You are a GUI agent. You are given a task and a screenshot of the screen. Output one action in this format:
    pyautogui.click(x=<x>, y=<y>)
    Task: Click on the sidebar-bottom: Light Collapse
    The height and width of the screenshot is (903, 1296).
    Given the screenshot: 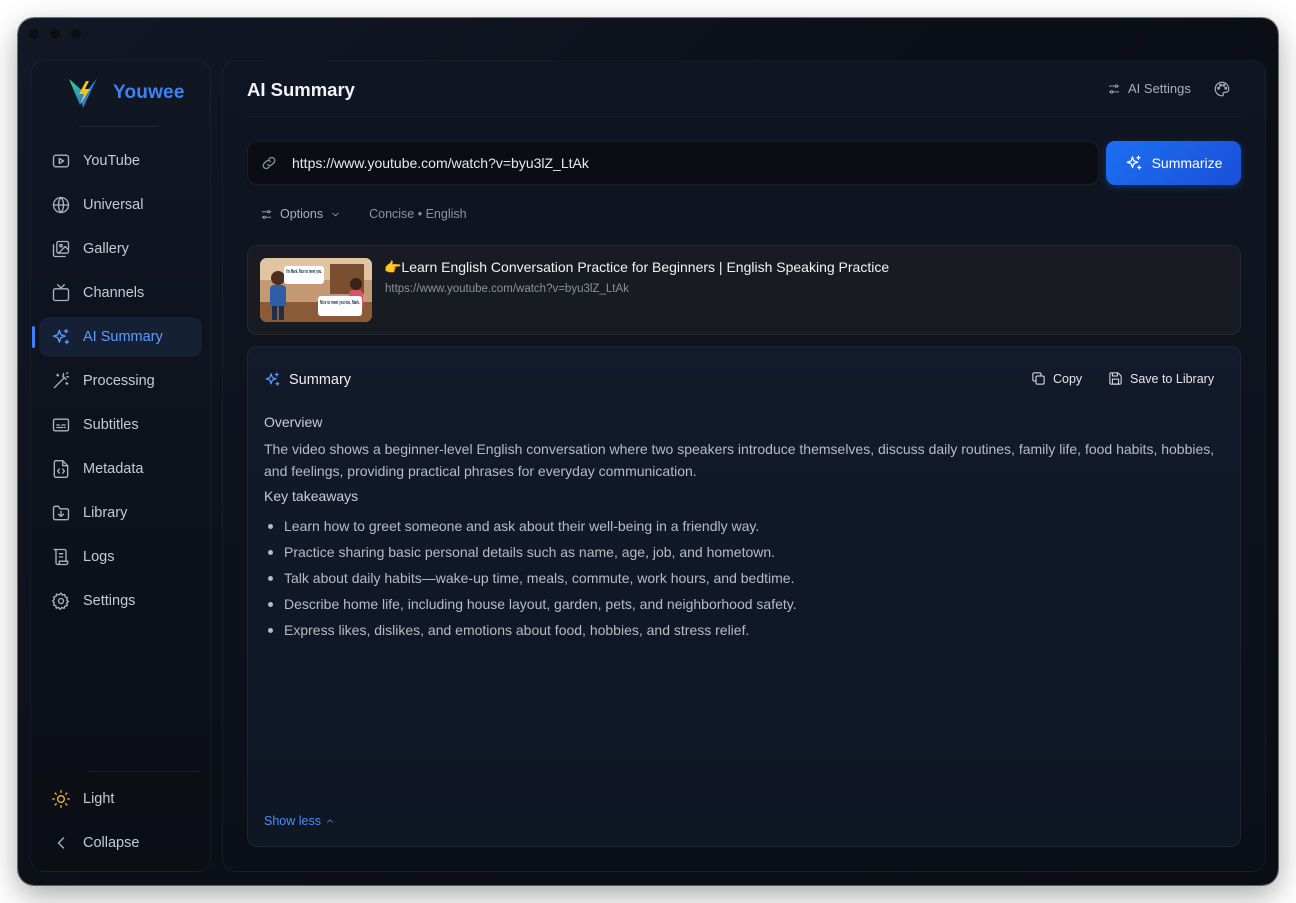 What is the action you would take?
    pyautogui.click(x=120, y=823)
    